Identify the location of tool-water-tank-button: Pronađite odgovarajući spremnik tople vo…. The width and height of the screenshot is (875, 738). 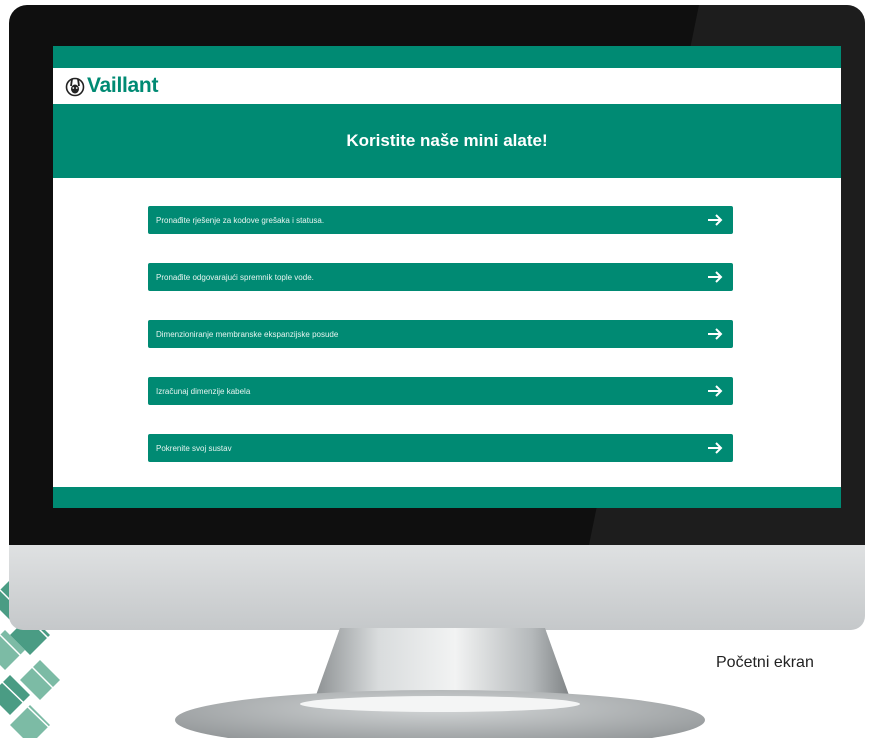
(440, 277).